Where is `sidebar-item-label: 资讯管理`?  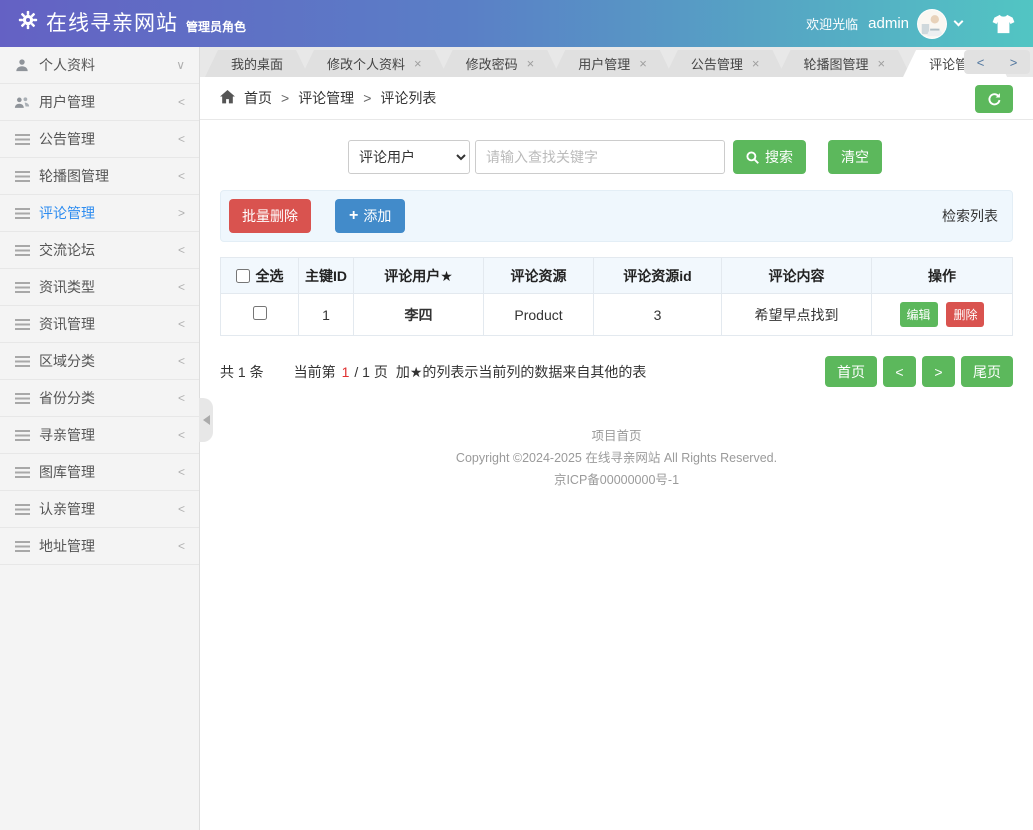 sidebar-item-label: 资讯管理 is located at coordinates (67, 324).